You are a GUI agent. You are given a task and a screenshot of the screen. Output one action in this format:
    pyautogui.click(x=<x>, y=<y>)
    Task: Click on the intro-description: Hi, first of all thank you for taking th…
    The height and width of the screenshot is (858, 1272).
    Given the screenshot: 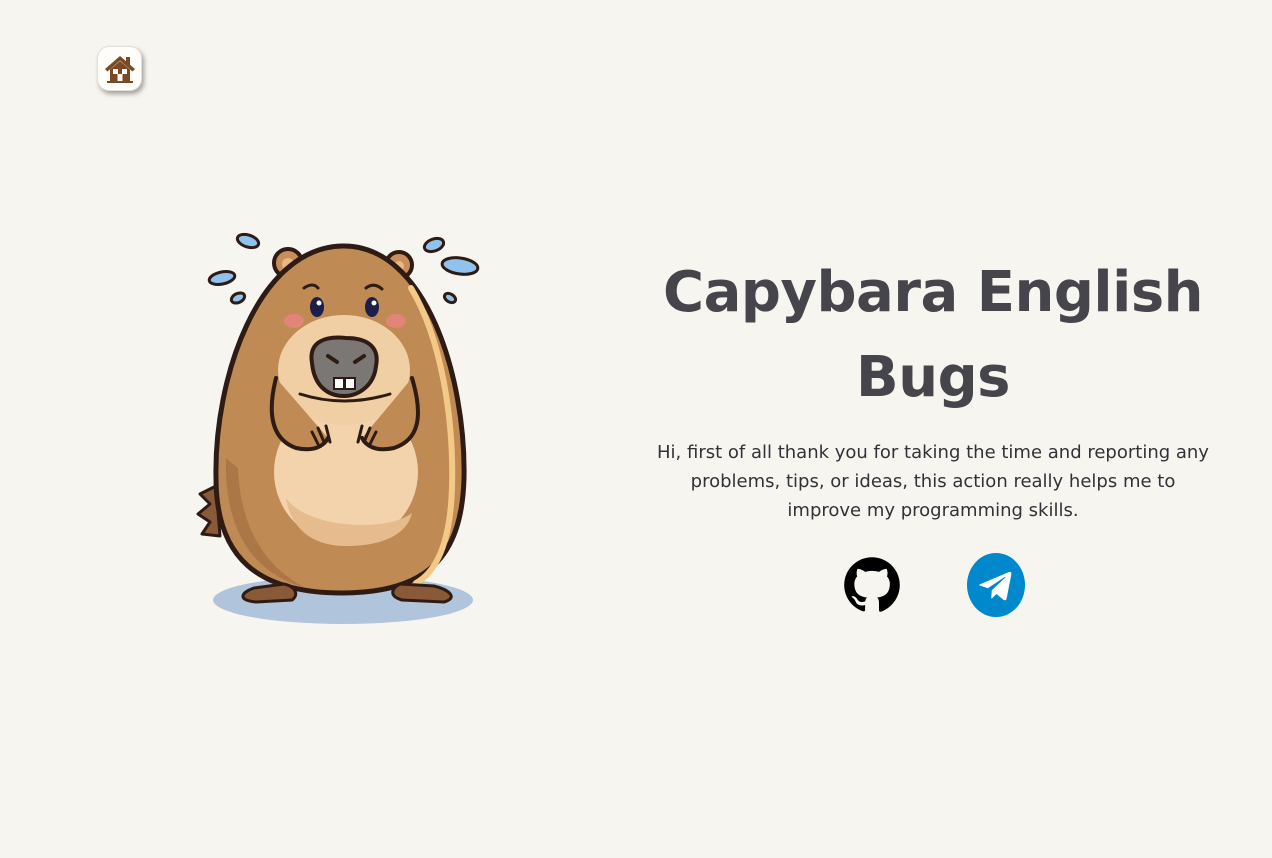 What is the action you would take?
    pyautogui.click(x=933, y=481)
    